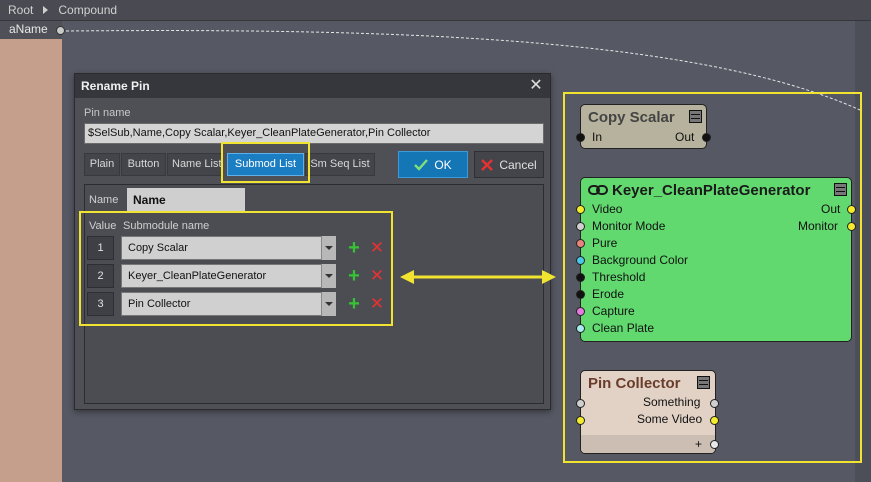  What do you see at coordinates (421, 164) in the screenshot?
I see `checkmark-icon` at bounding box center [421, 164].